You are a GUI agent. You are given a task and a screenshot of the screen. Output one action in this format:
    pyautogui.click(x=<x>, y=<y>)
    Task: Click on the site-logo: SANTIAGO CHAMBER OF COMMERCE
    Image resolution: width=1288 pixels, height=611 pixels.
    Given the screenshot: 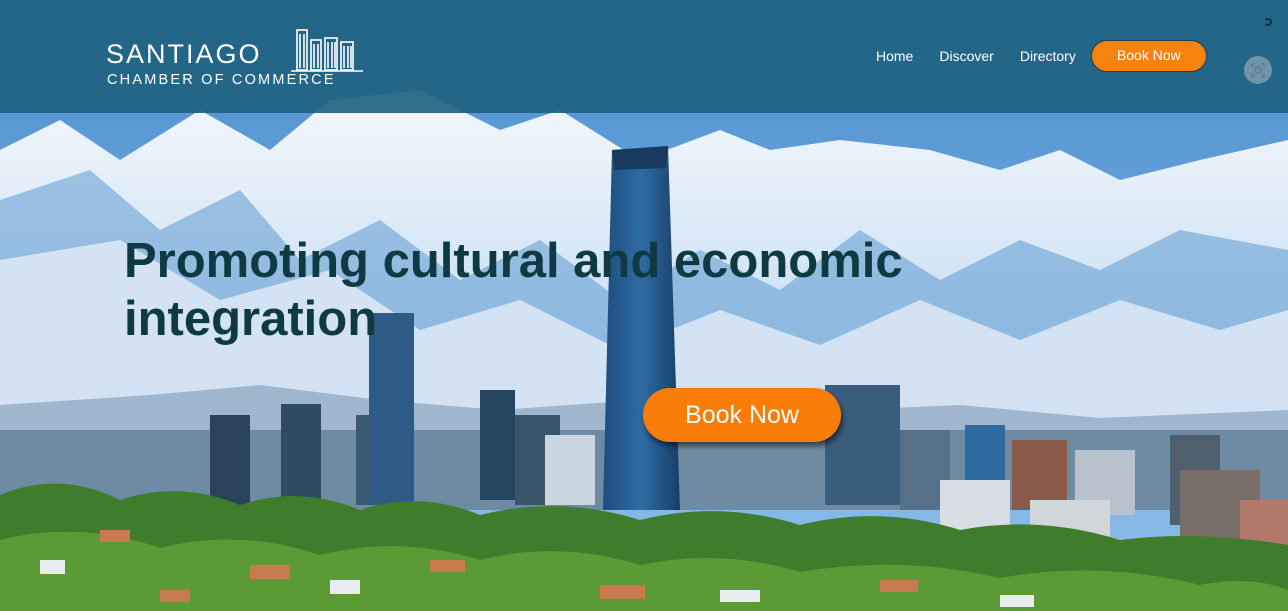 What is the action you would take?
    pyautogui.click(x=236, y=59)
    